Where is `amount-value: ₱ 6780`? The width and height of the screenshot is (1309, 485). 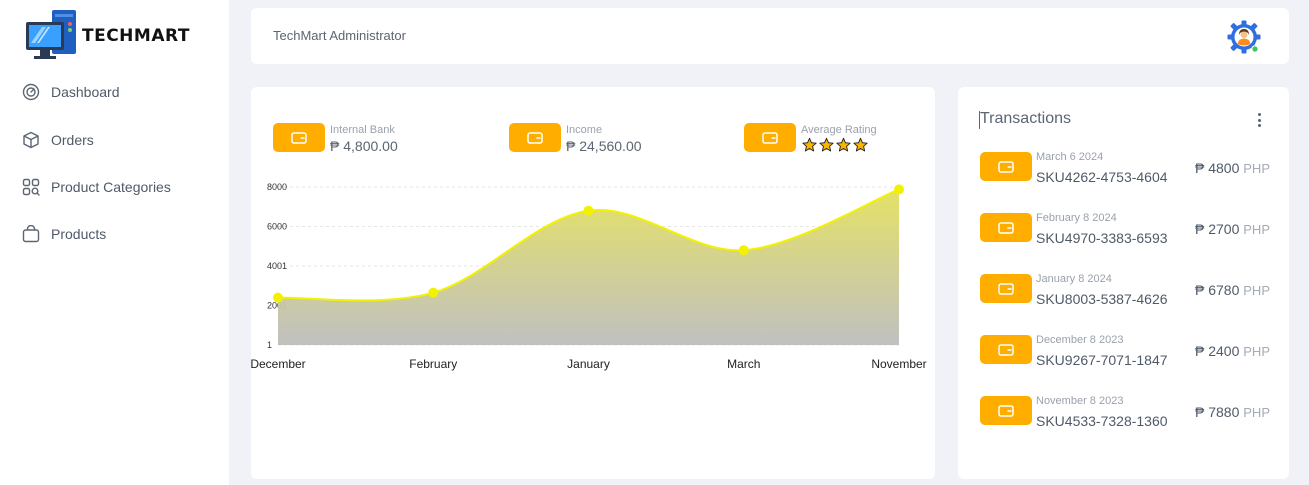
amount-value: ₱ 6780 is located at coordinates (1217, 290).